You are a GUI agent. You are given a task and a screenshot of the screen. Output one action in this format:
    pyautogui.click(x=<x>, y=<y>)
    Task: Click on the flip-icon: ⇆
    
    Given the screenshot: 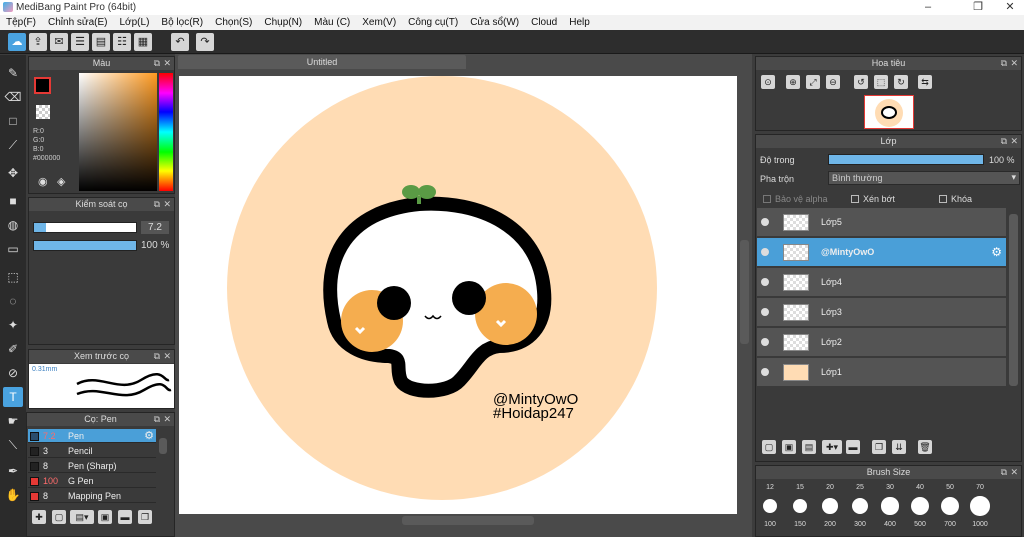 What is the action you would take?
    pyautogui.click(x=925, y=82)
    